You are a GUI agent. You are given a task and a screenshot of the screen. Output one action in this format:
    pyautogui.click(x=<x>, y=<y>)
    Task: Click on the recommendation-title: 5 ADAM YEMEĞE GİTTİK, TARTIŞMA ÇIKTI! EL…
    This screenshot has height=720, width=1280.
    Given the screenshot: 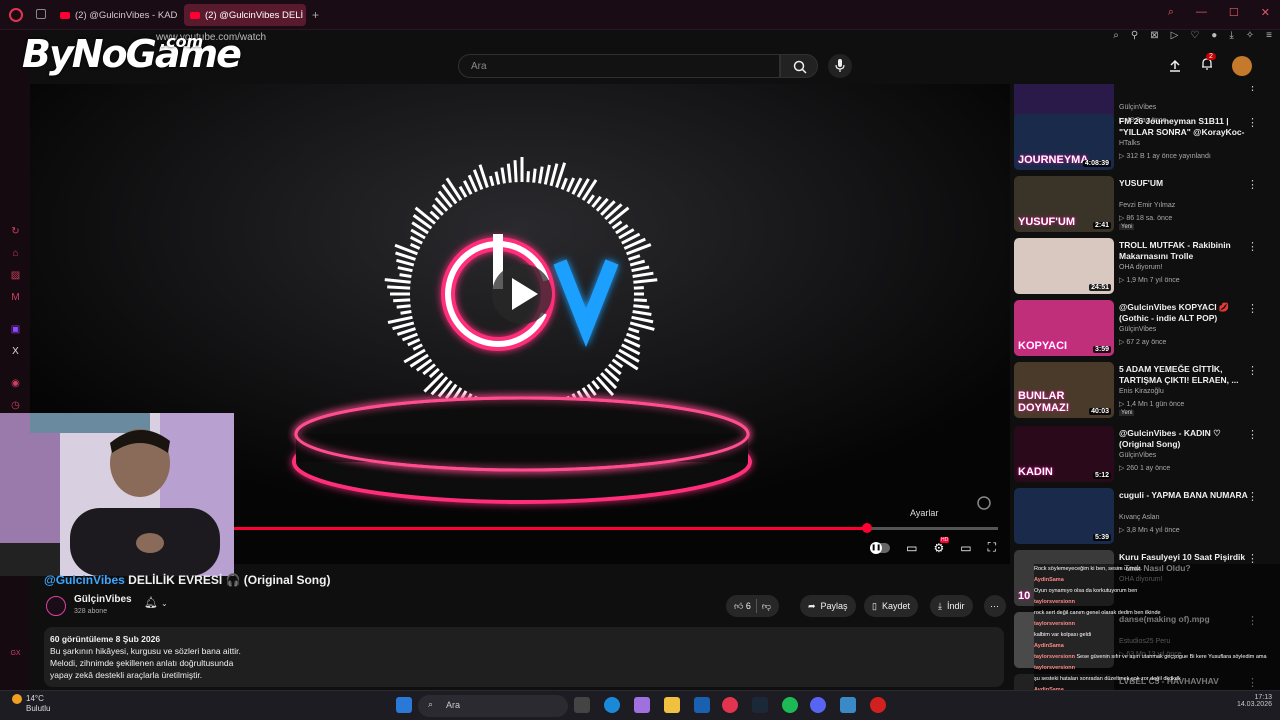 What is the action you would take?
    pyautogui.click(x=1184, y=375)
    